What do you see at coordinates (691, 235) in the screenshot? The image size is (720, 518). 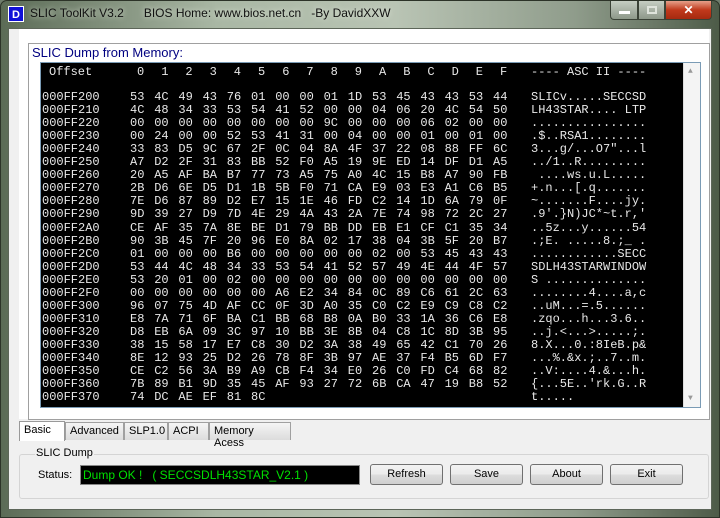 I see `vertical-scrollbar: ▲ ▼` at bounding box center [691, 235].